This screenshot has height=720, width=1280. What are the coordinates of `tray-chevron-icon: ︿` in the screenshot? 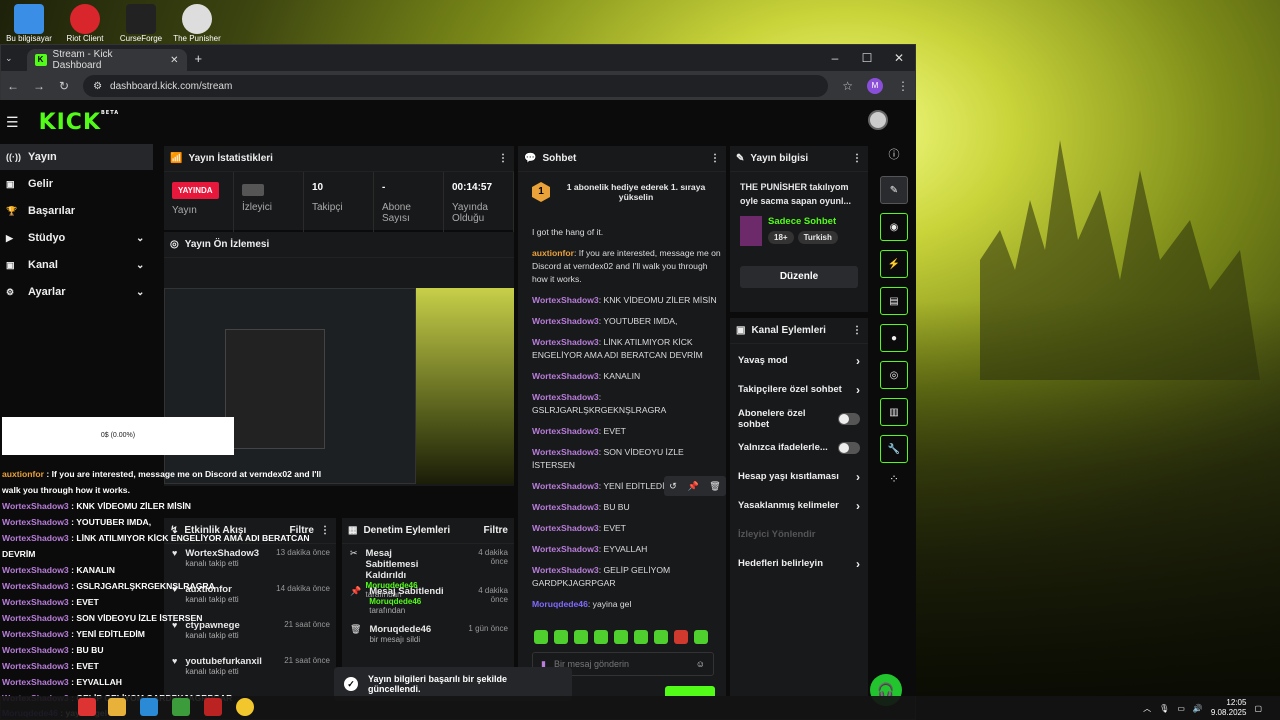 It's located at (1147, 708).